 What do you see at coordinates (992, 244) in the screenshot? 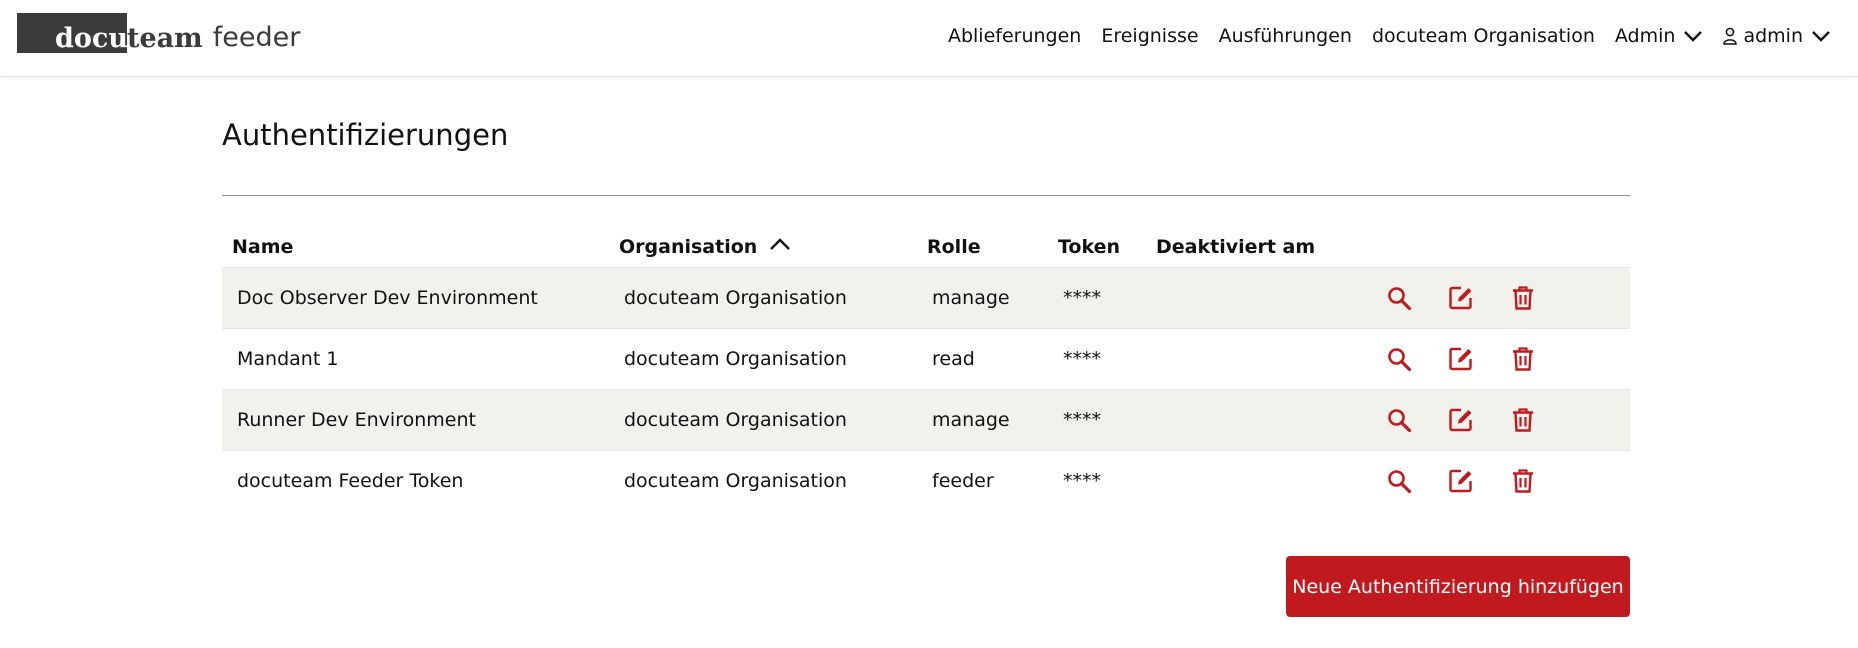
I see `column-header-rolle: Rolle` at bounding box center [992, 244].